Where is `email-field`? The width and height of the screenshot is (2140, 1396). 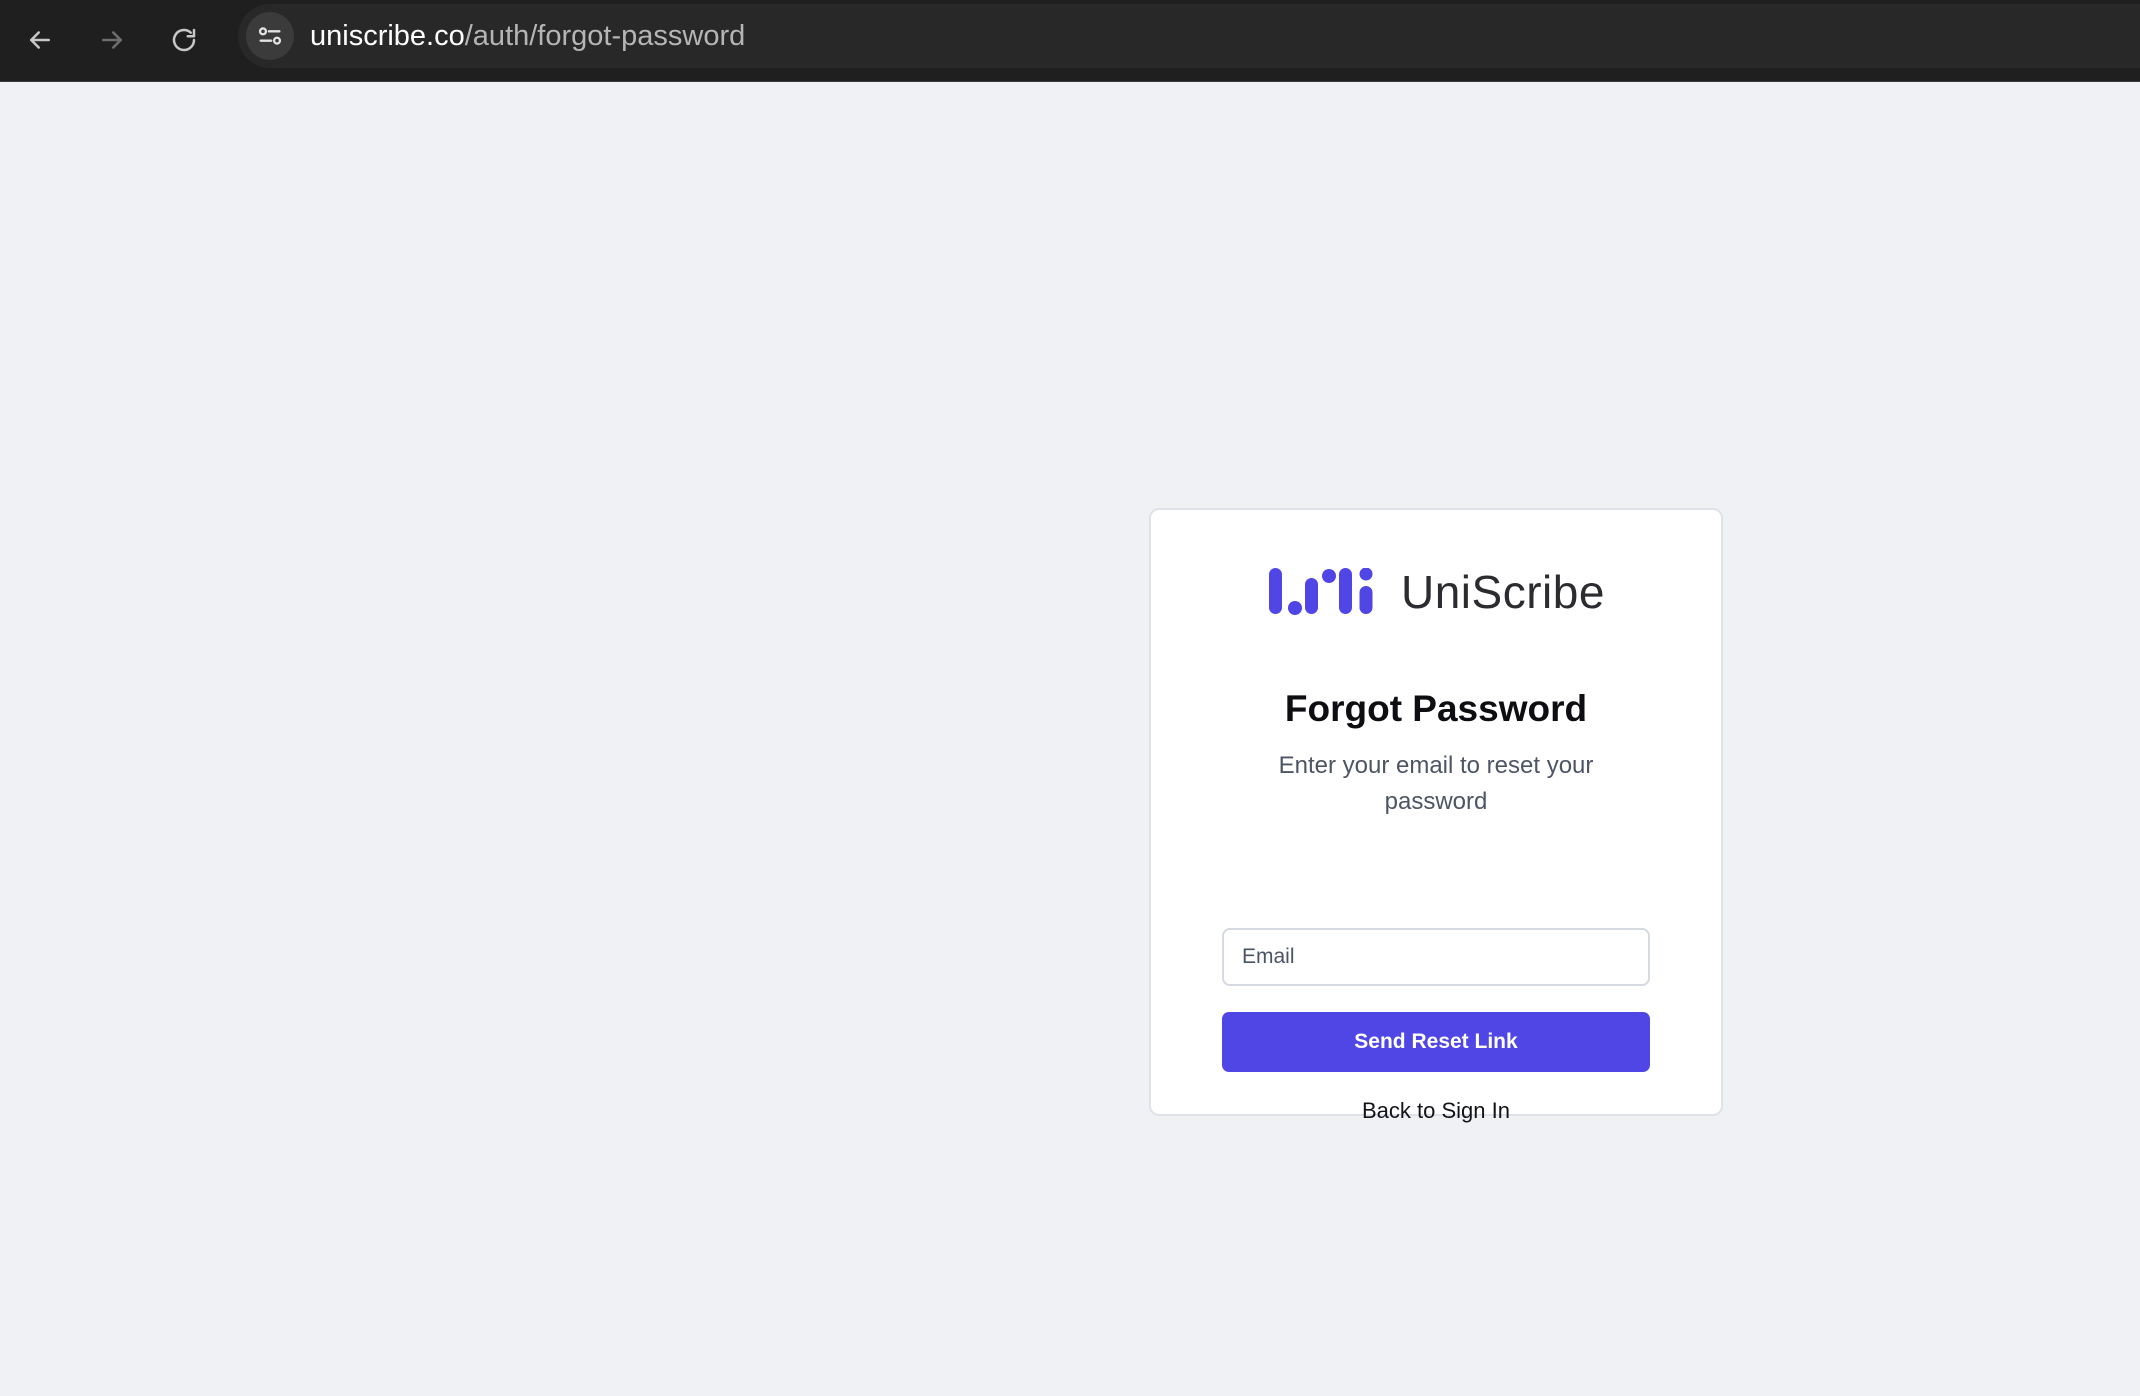 email-field is located at coordinates (1436, 957).